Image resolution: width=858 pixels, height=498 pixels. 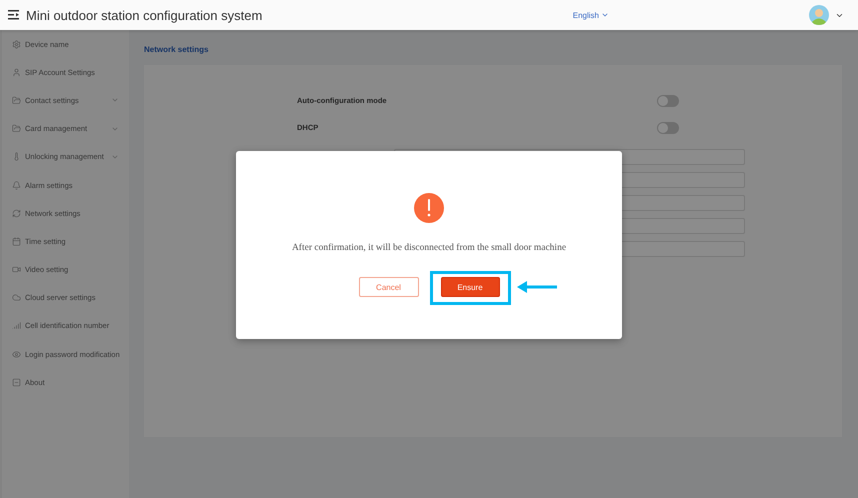 What do you see at coordinates (590, 15) in the screenshot?
I see `language-selector: English` at bounding box center [590, 15].